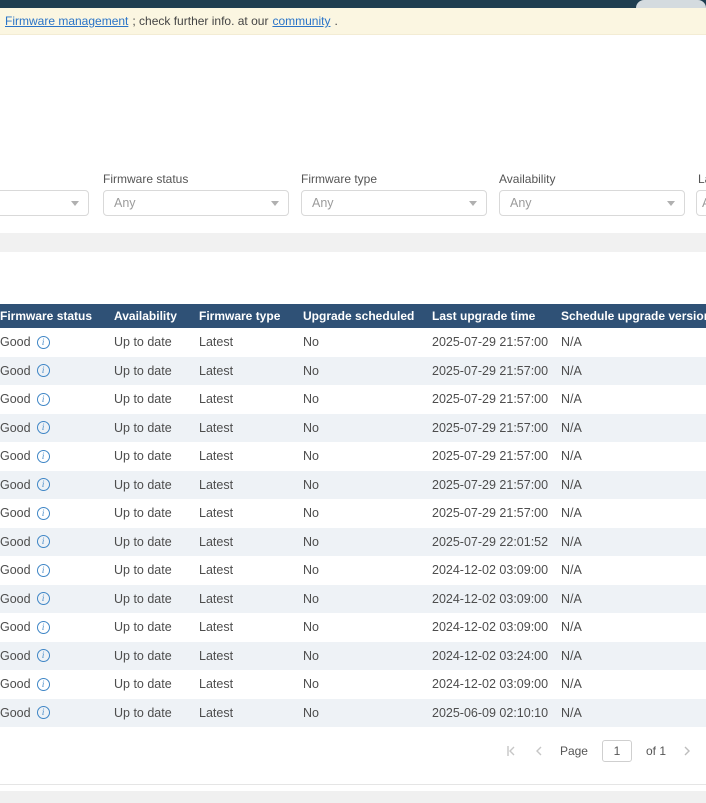 The image size is (706, 803). Describe the element at coordinates (490, 712) in the screenshot. I see `last-upgrade-time-cell: 2025-06-09 02:10:10` at that location.